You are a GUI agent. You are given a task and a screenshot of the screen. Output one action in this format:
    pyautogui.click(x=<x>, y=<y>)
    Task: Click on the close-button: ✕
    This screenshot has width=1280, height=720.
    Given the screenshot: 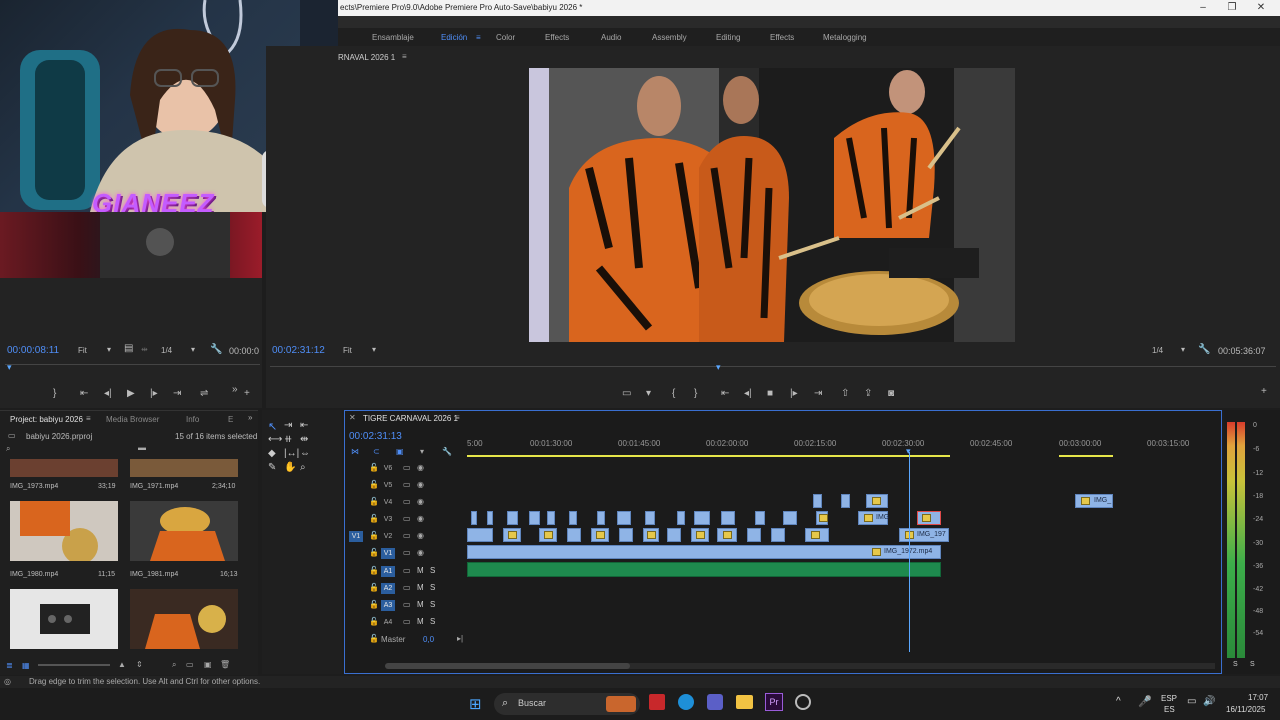 What is the action you would take?
    pyautogui.click(x=1261, y=8)
    